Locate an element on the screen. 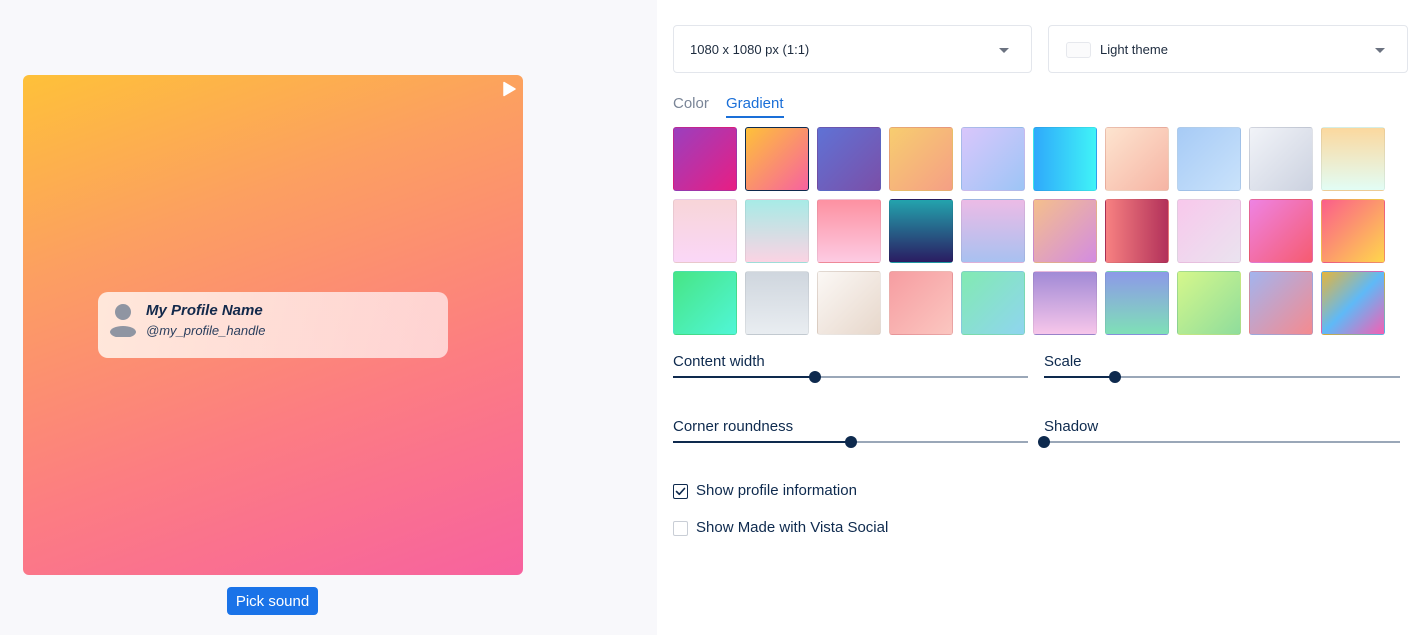 The width and height of the screenshot is (1418, 635). tab-gradient: Gradient is located at coordinates (755, 106).